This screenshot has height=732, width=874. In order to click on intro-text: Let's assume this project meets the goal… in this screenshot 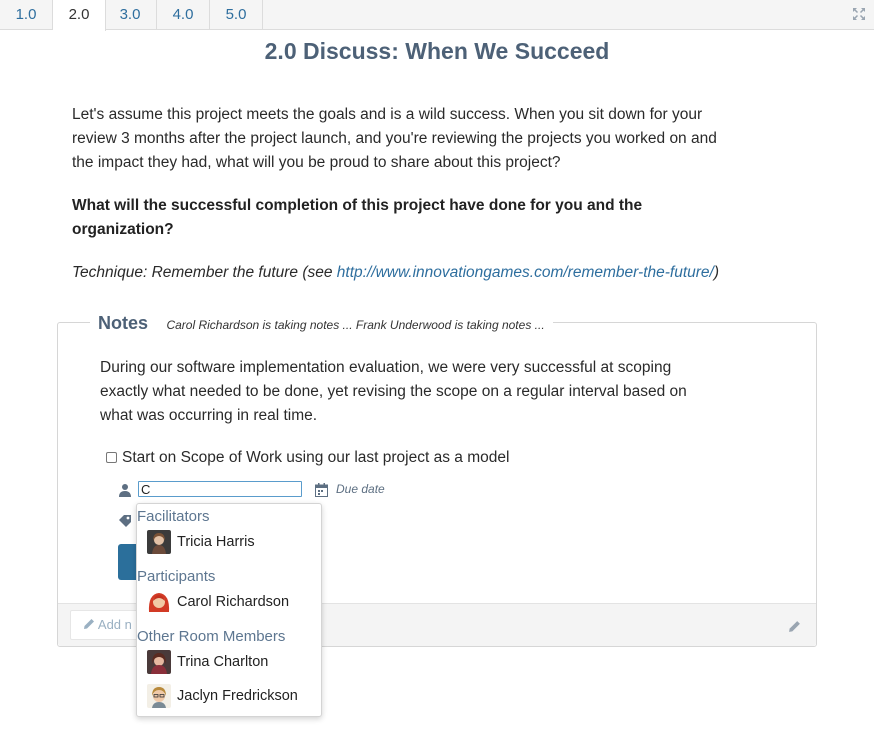, I will do `click(394, 138)`.